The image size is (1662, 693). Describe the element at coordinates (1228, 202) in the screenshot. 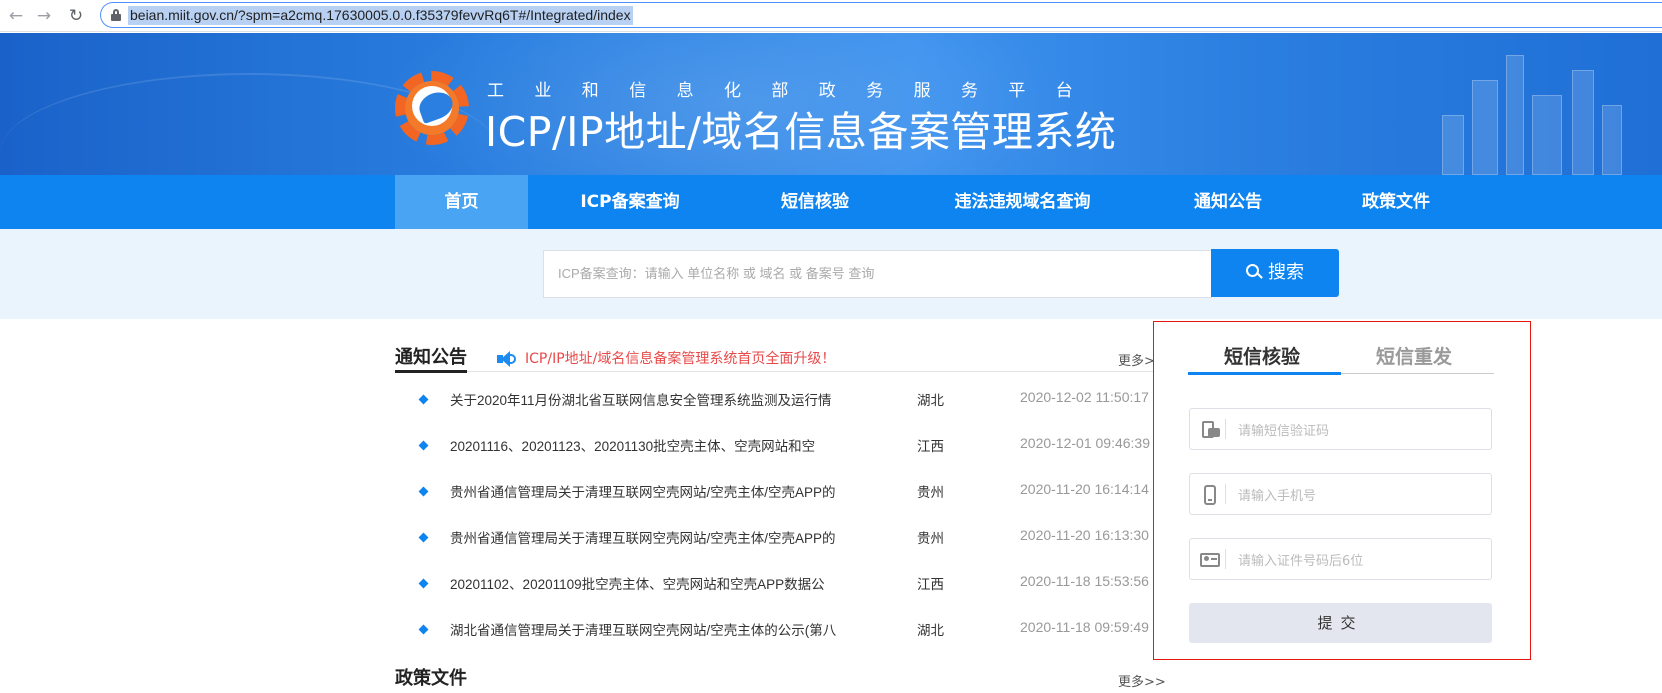

I see `nav-item-notices: 通知公告` at that location.